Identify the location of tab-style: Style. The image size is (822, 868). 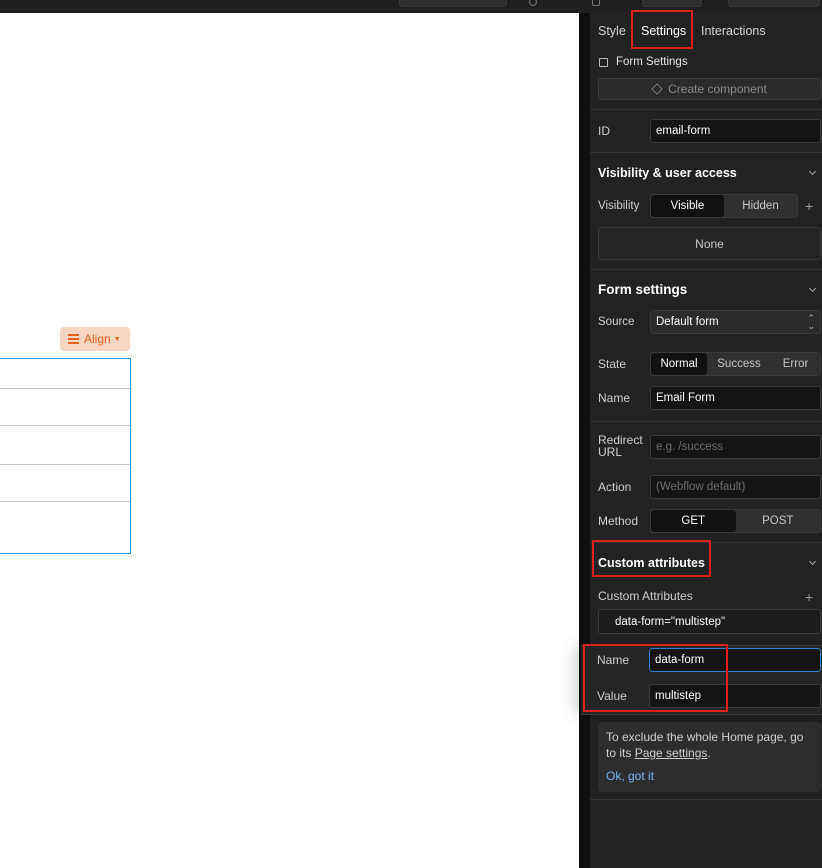
(612, 31).